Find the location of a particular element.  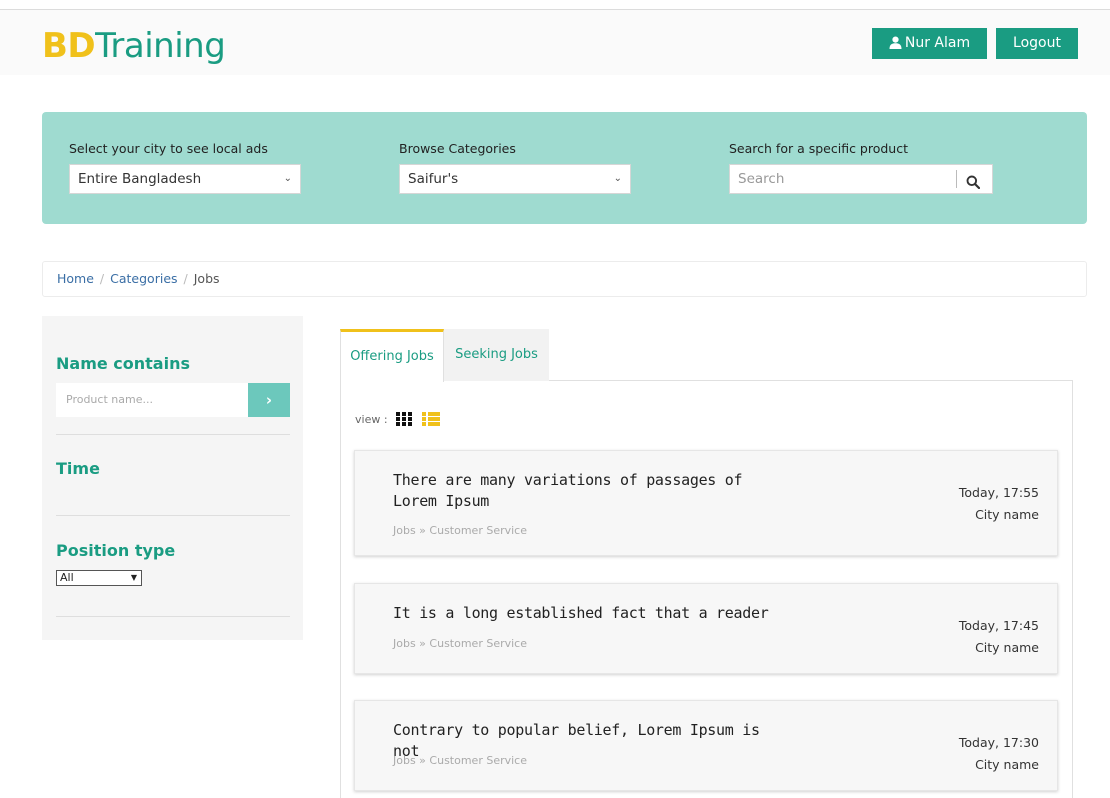

logo-part-bd: BD is located at coordinates (69, 46).